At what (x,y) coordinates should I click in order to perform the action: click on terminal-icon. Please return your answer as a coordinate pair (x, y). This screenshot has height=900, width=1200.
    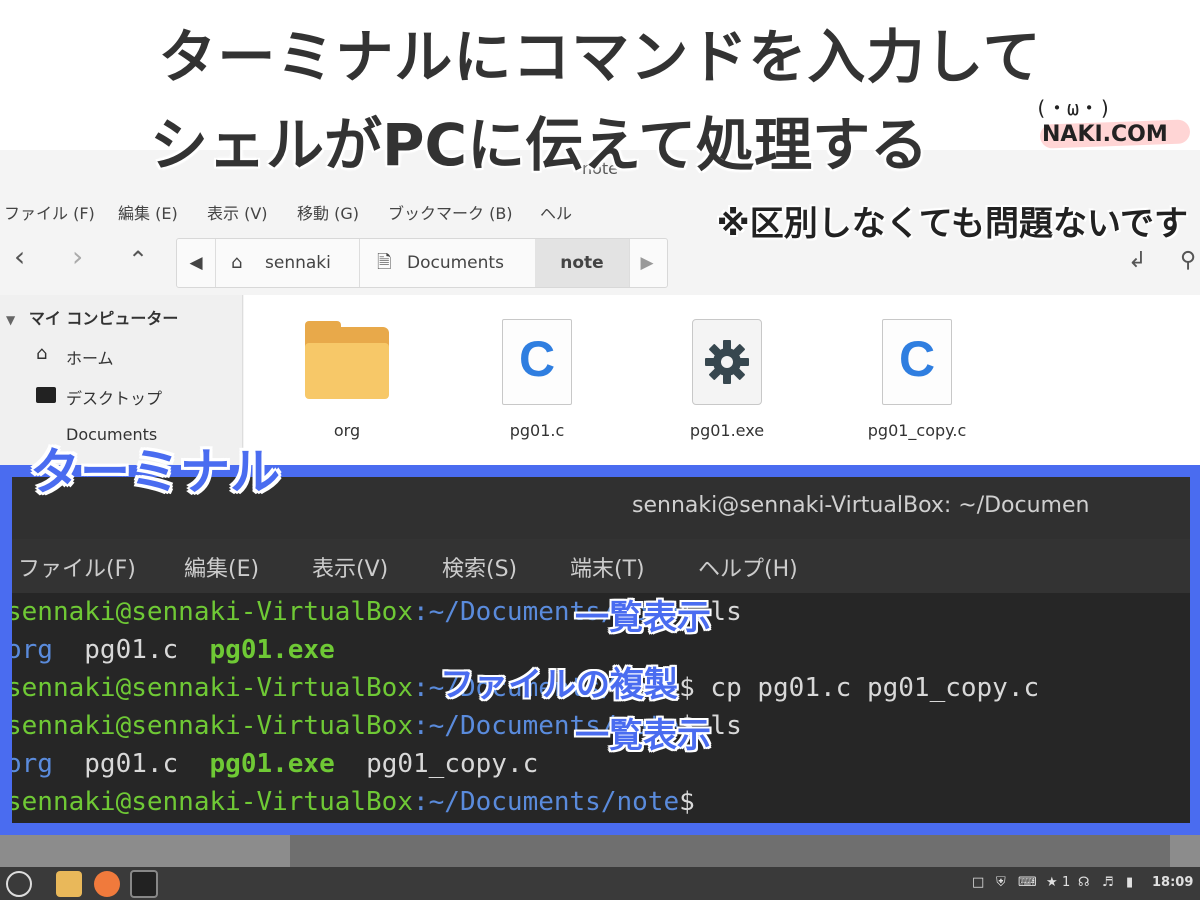
    Looking at the image, I should click on (144, 884).